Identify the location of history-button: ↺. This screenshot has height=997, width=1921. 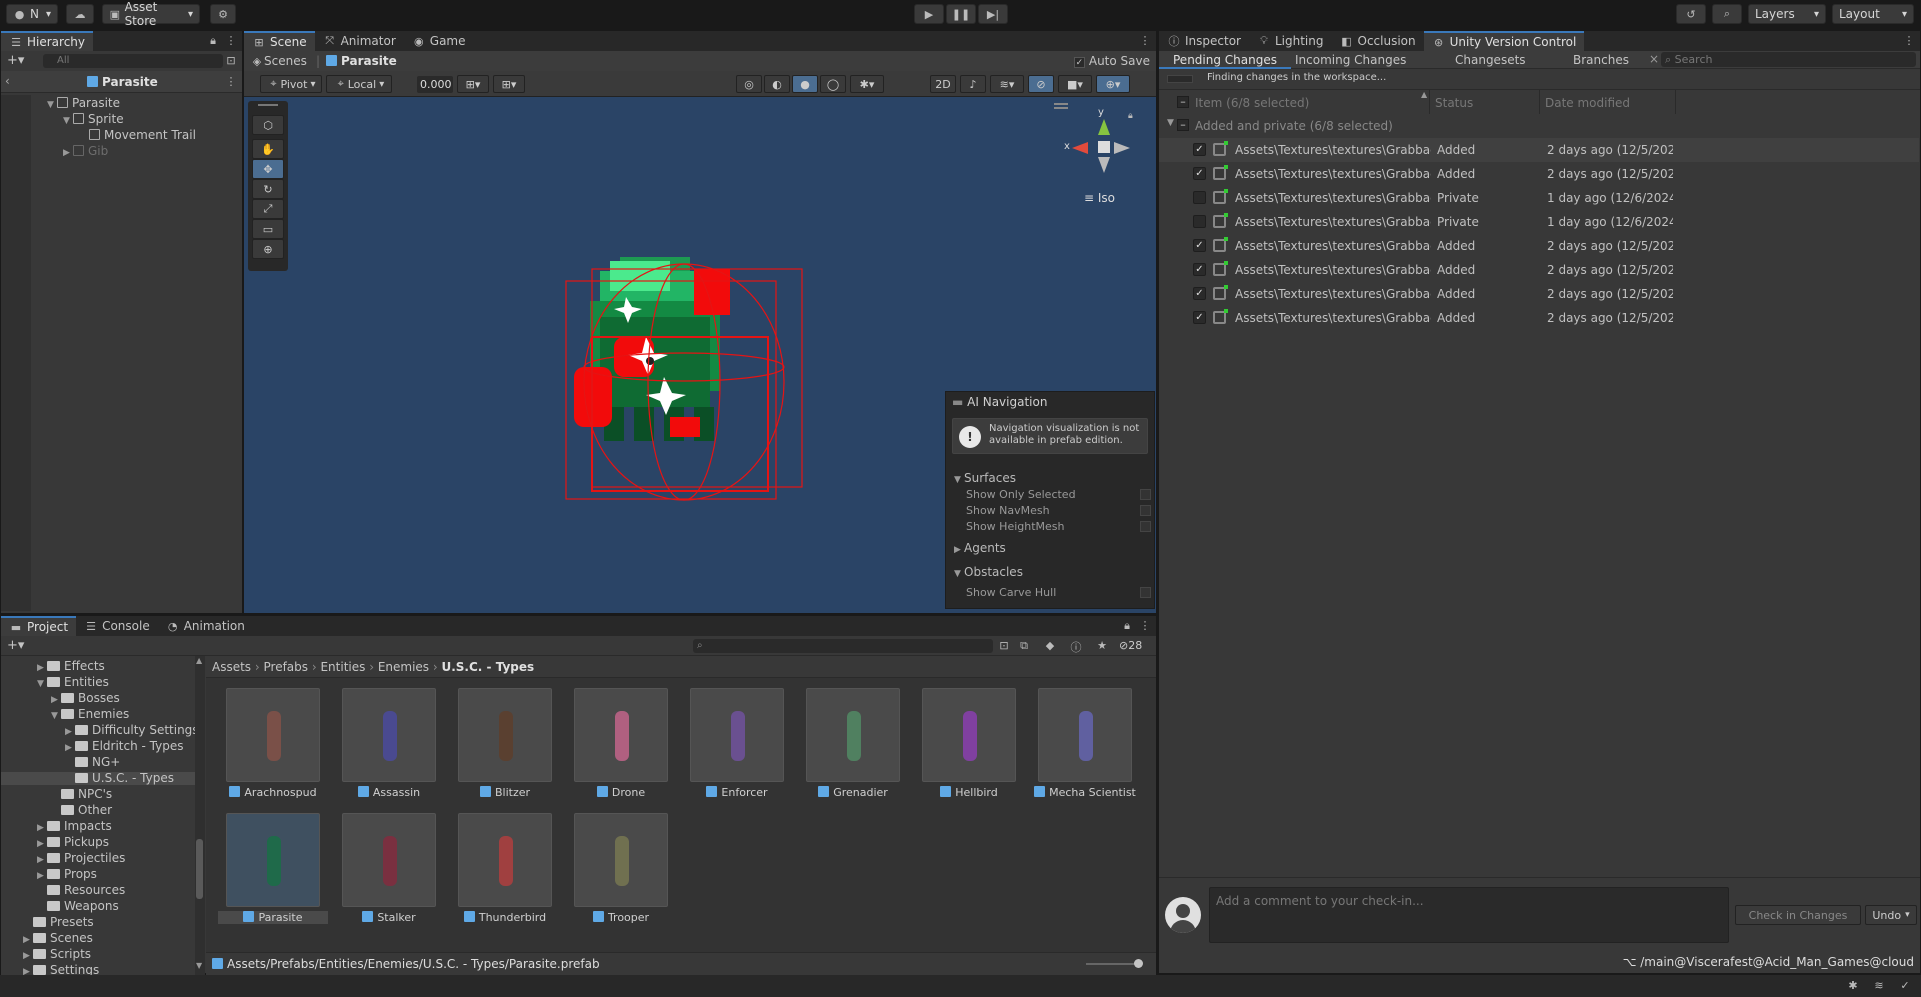
(1691, 14).